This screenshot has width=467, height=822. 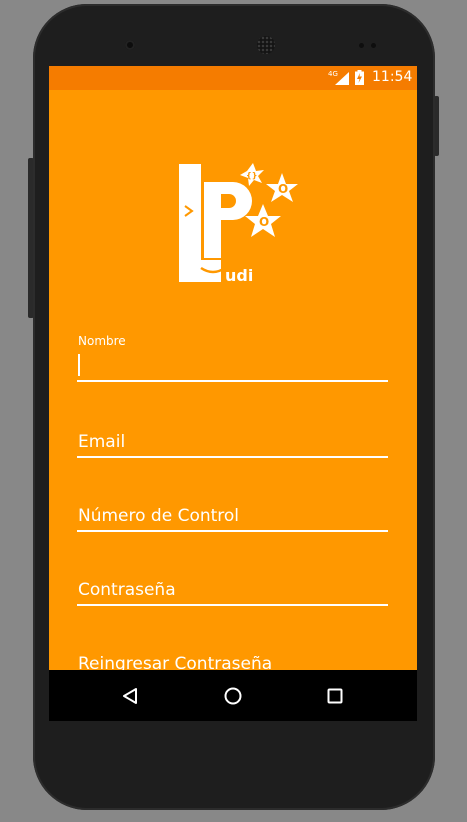 I want to click on navigation-bar, so click(x=233, y=695).